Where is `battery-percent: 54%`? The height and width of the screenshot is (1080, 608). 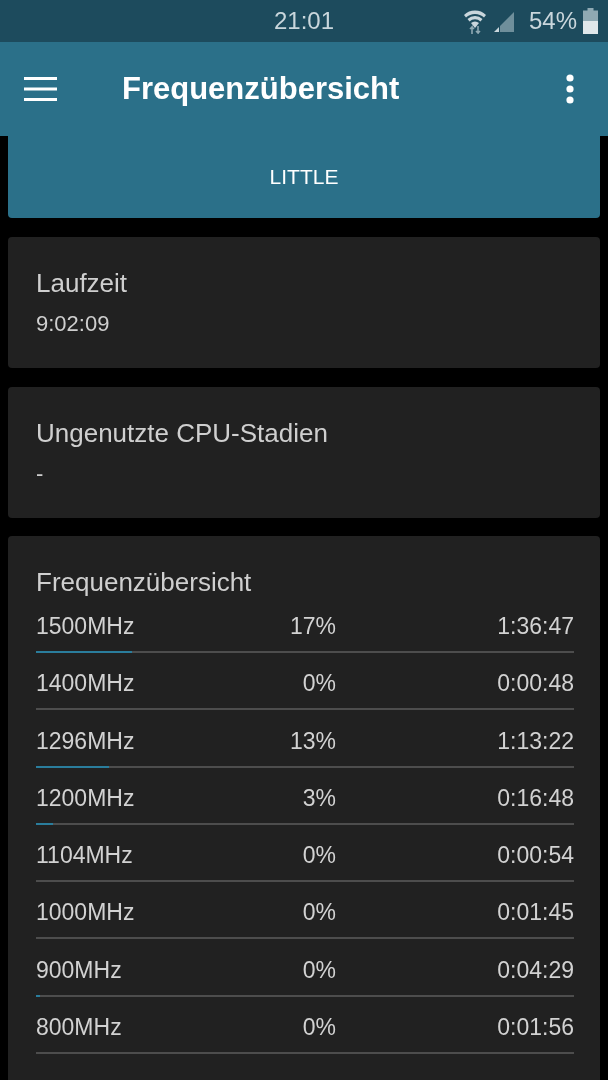 battery-percent: 54% is located at coordinates (552, 21).